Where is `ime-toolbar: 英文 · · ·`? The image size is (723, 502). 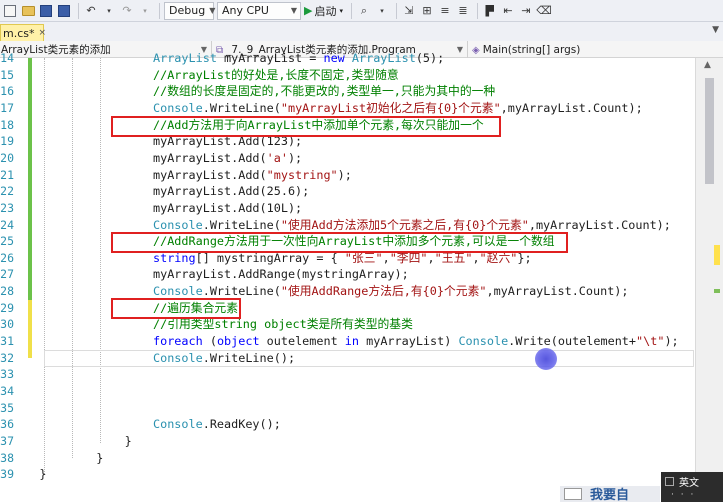
ime-toolbar: 英文 · · · is located at coordinates (692, 487).